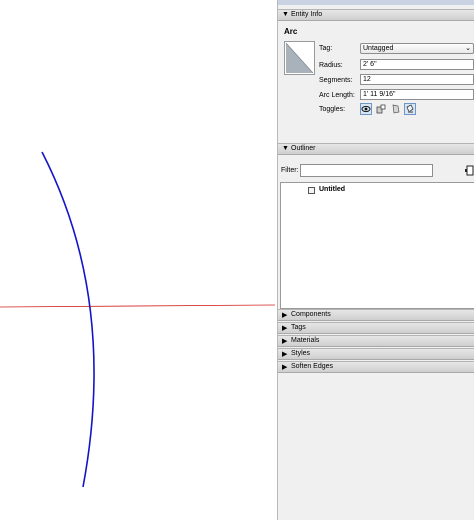 Image resolution: width=474 pixels, height=520 pixels. What do you see at coordinates (376, 341) in the screenshot?
I see `materials-header: ▶ Materials` at bounding box center [376, 341].